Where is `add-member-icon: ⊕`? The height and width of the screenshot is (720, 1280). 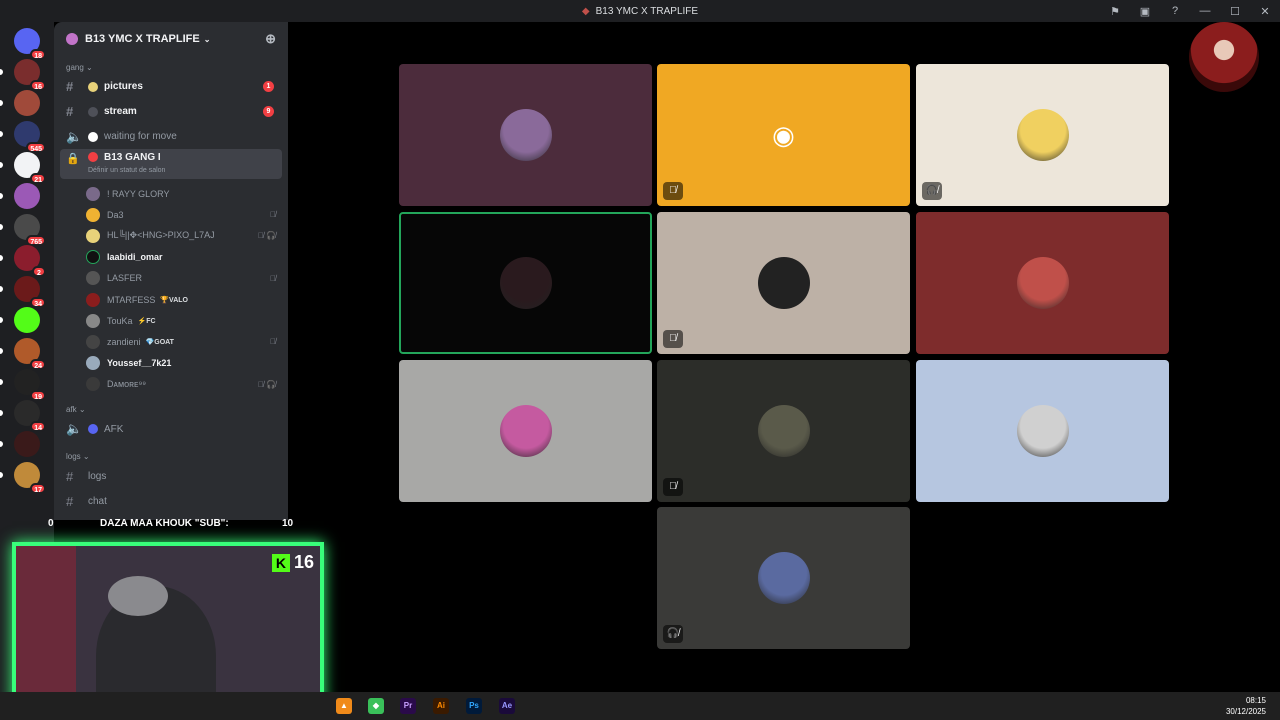 add-member-icon: ⊕ is located at coordinates (270, 39).